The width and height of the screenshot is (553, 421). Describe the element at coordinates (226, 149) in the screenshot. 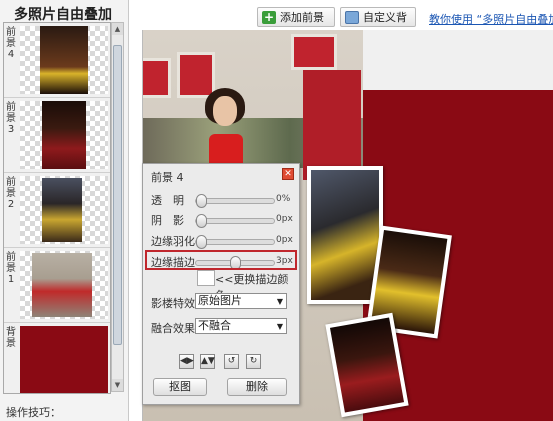

I see `red-dress` at that location.